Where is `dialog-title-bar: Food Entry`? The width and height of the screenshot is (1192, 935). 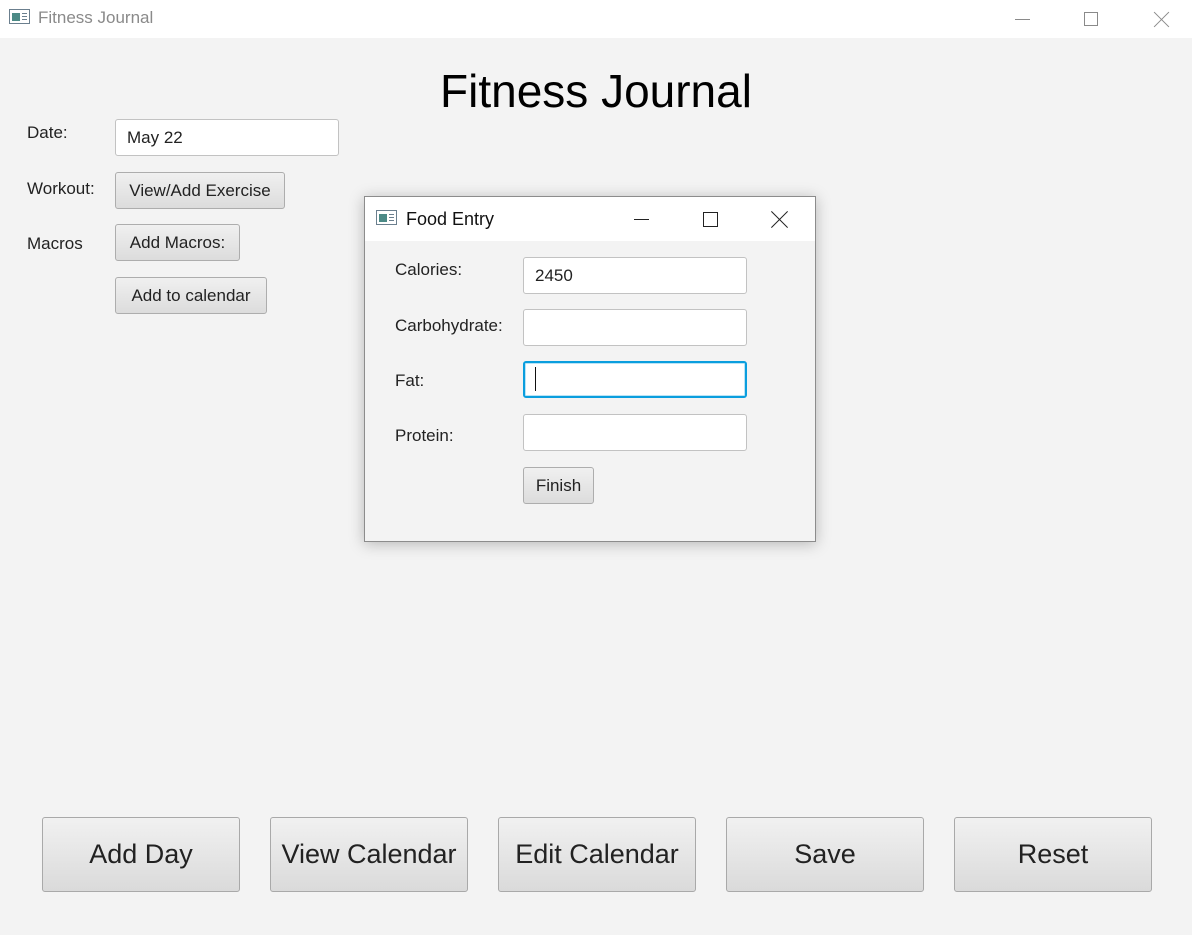 dialog-title-bar: Food Entry is located at coordinates (590, 219).